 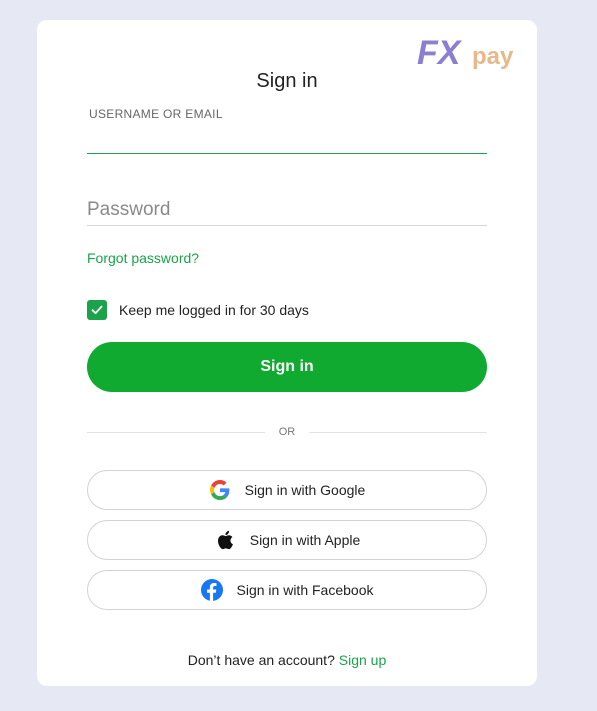 What do you see at coordinates (156, 114) in the screenshot?
I see `username-label: USERNAME OR EMAIL` at bounding box center [156, 114].